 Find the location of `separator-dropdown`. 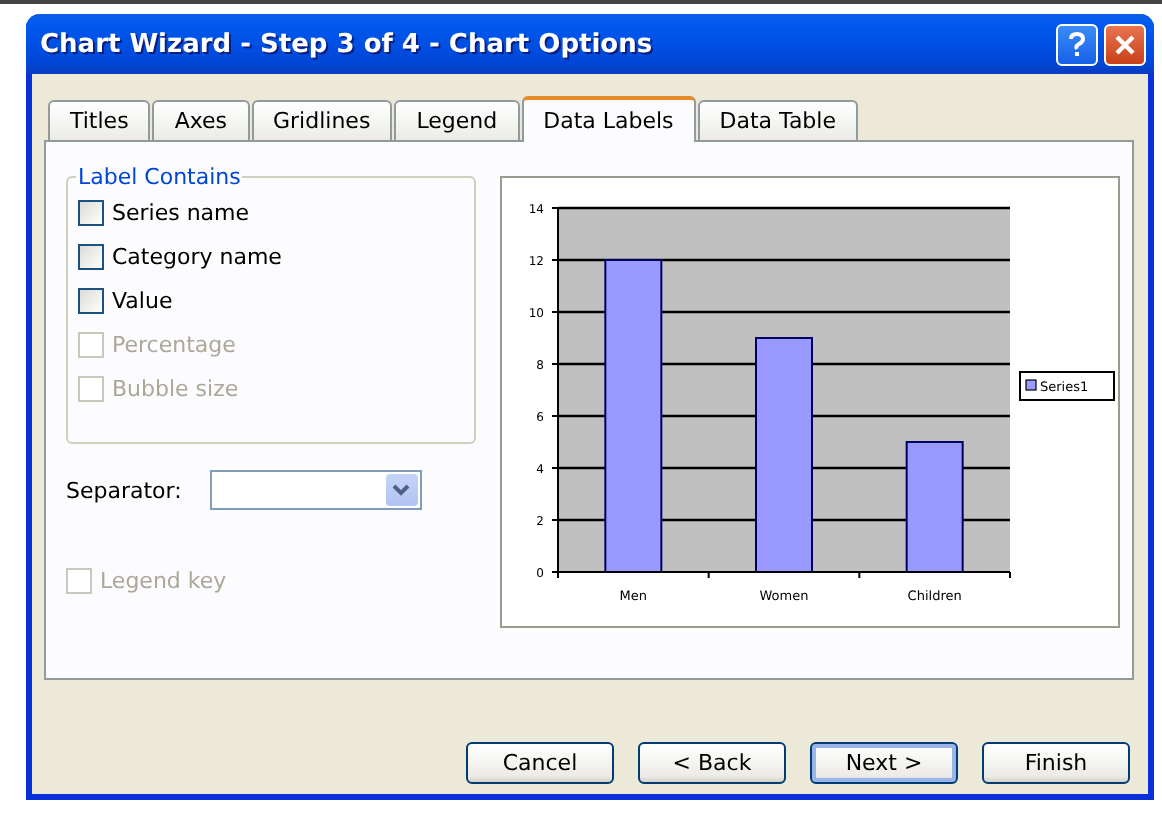

separator-dropdown is located at coordinates (315, 490).